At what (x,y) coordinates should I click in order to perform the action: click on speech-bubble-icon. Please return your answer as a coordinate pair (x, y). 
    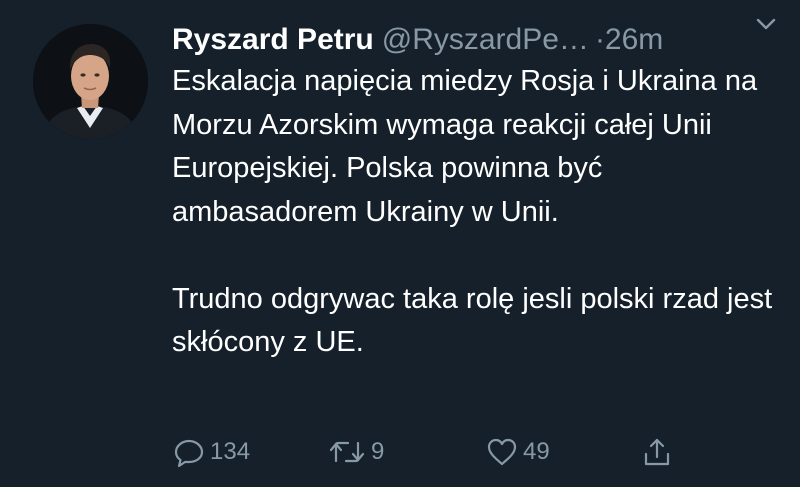
    Looking at the image, I should click on (189, 453).